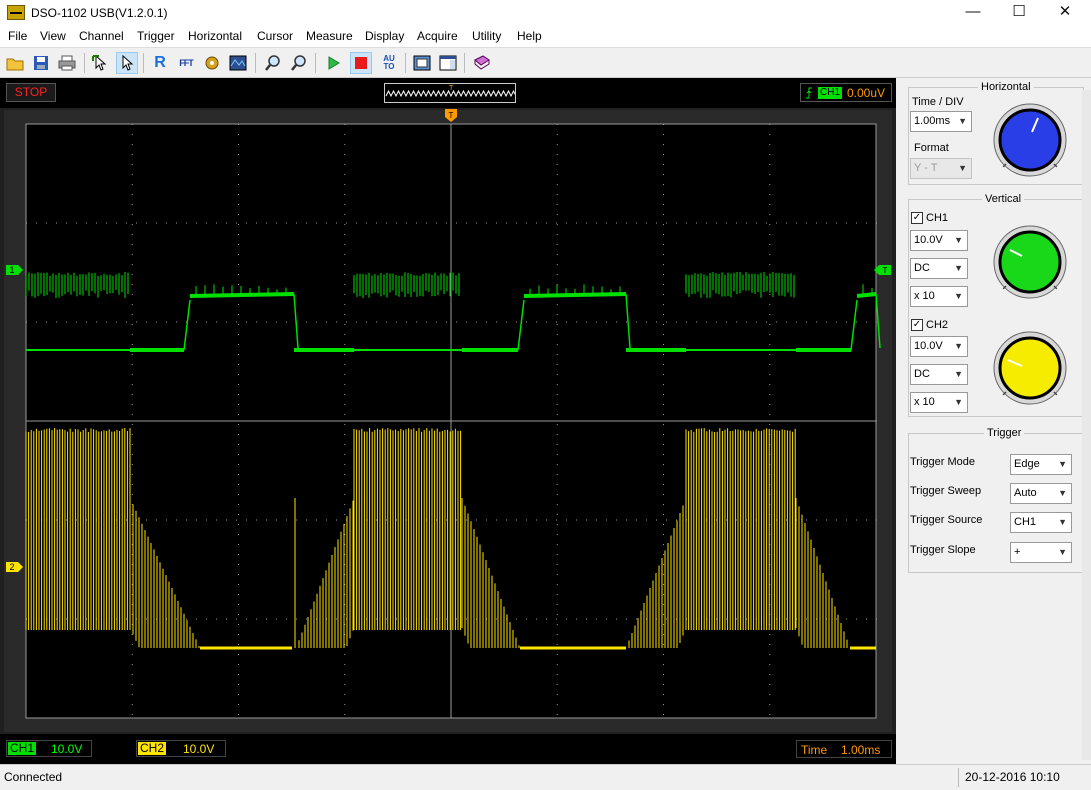 Image resolution: width=1091 pixels, height=790 pixels. Describe the element at coordinates (17, 36) in the screenshot. I see `menu-file: File` at that location.